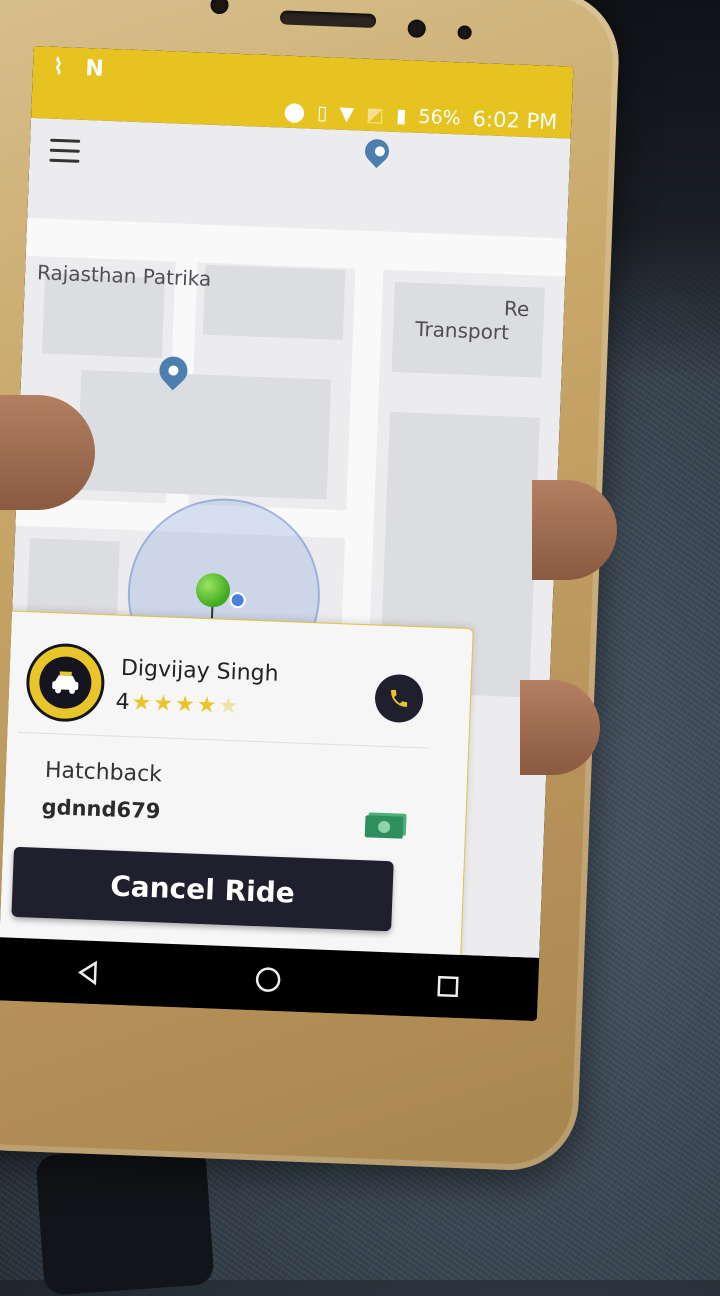 Image resolution: width=720 pixels, height=1296 pixels. I want to click on driver-rating: 4 ★ ★ ★ ★ ★, so click(177, 705).